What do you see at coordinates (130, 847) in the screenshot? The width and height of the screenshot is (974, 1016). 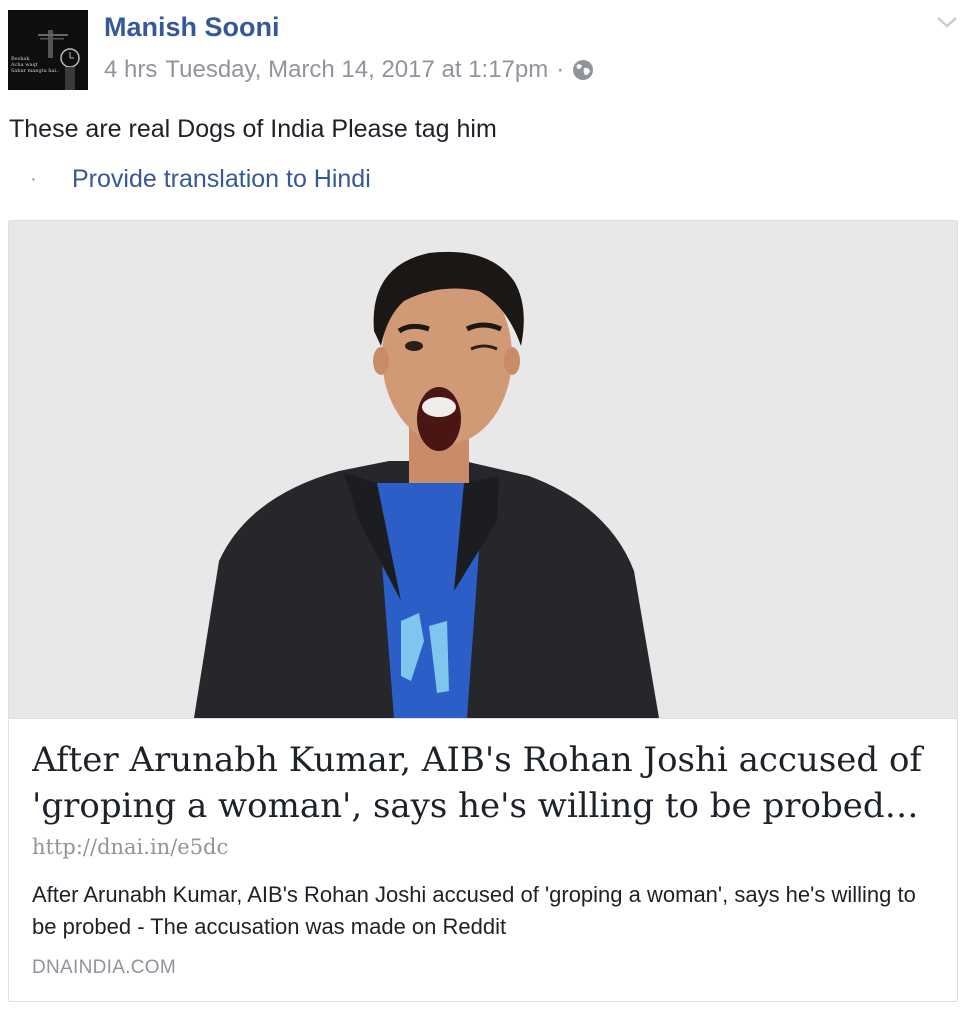 I see `link-url: http://dnai.in/e5dc` at bounding box center [130, 847].